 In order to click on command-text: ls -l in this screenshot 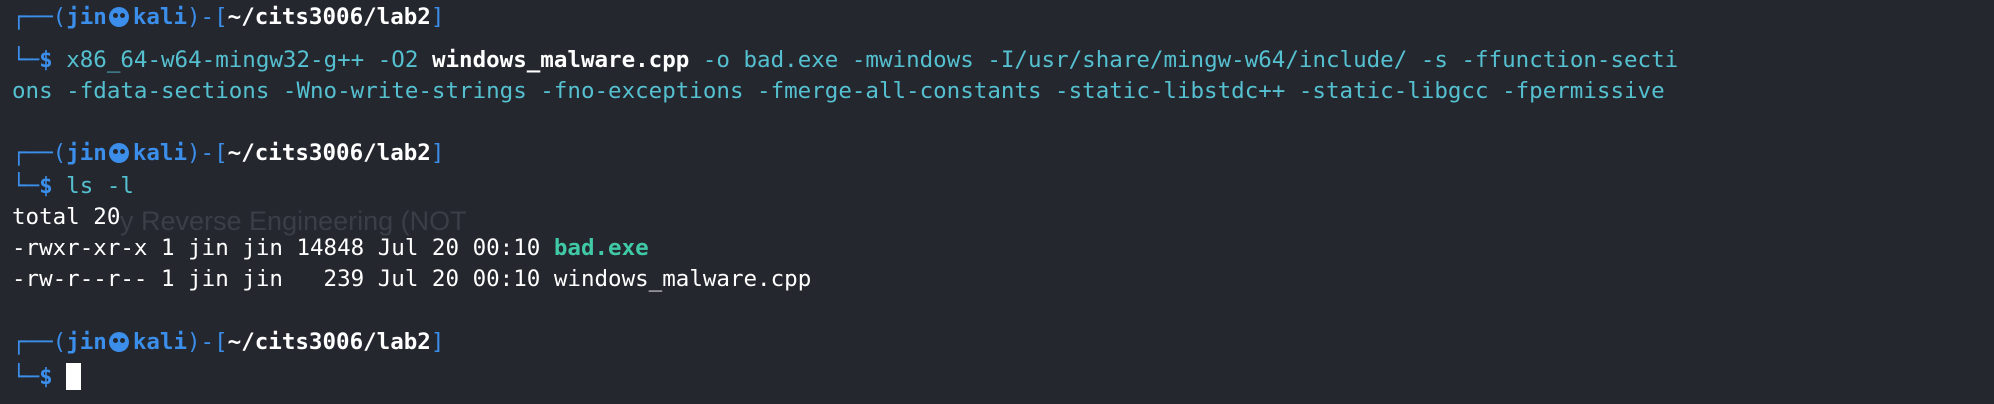, I will do `click(93, 186)`.